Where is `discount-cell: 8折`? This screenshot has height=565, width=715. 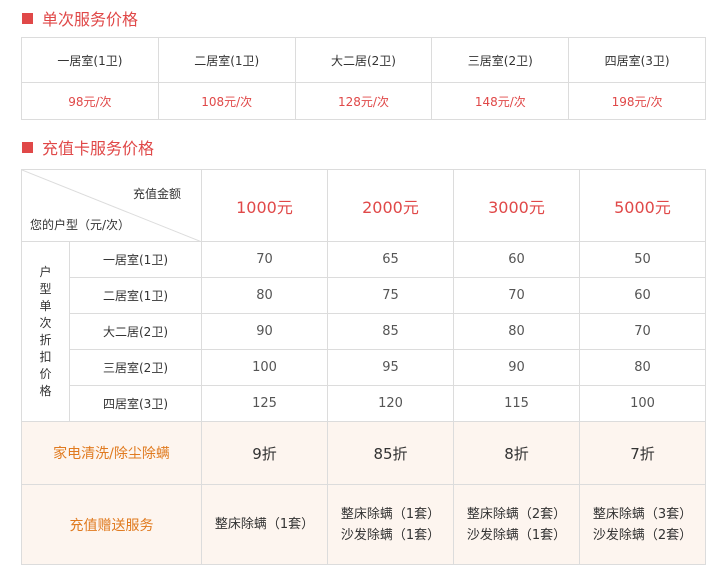
discount-cell: 8折 is located at coordinates (516, 453).